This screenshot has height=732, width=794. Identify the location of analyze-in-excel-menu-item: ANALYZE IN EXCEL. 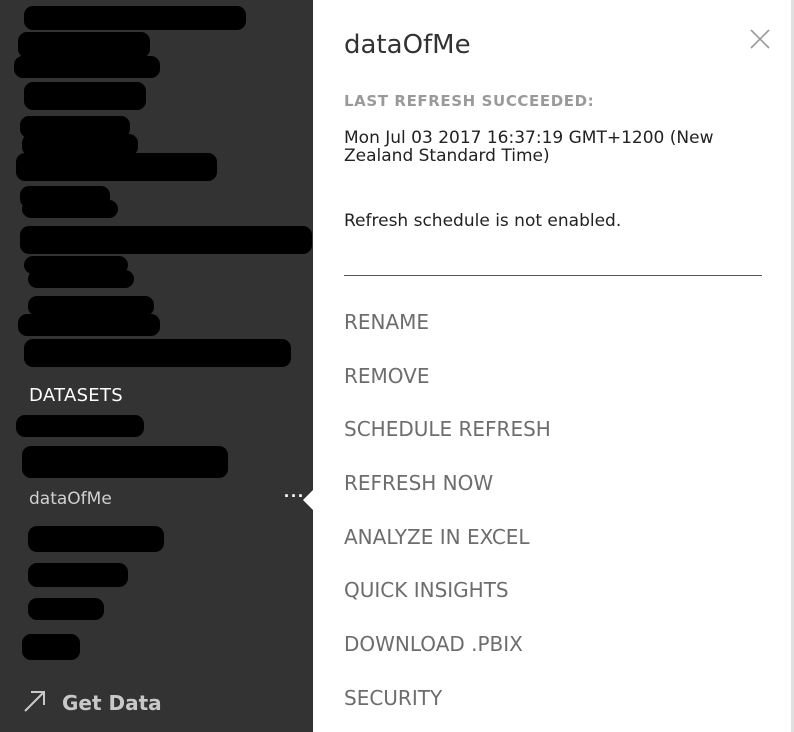
(437, 537).